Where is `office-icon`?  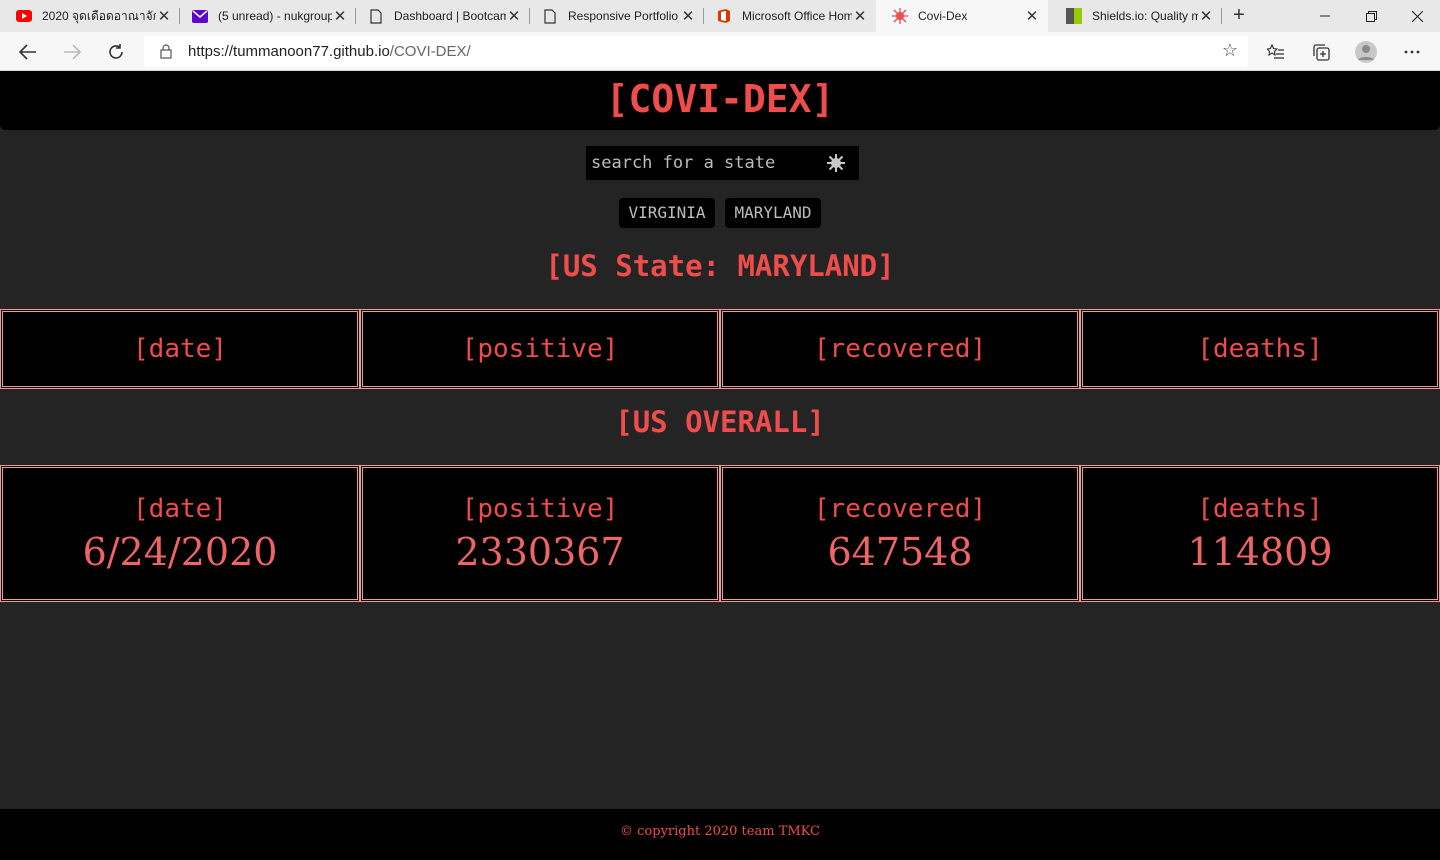 office-icon is located at coordinates (724, 16).